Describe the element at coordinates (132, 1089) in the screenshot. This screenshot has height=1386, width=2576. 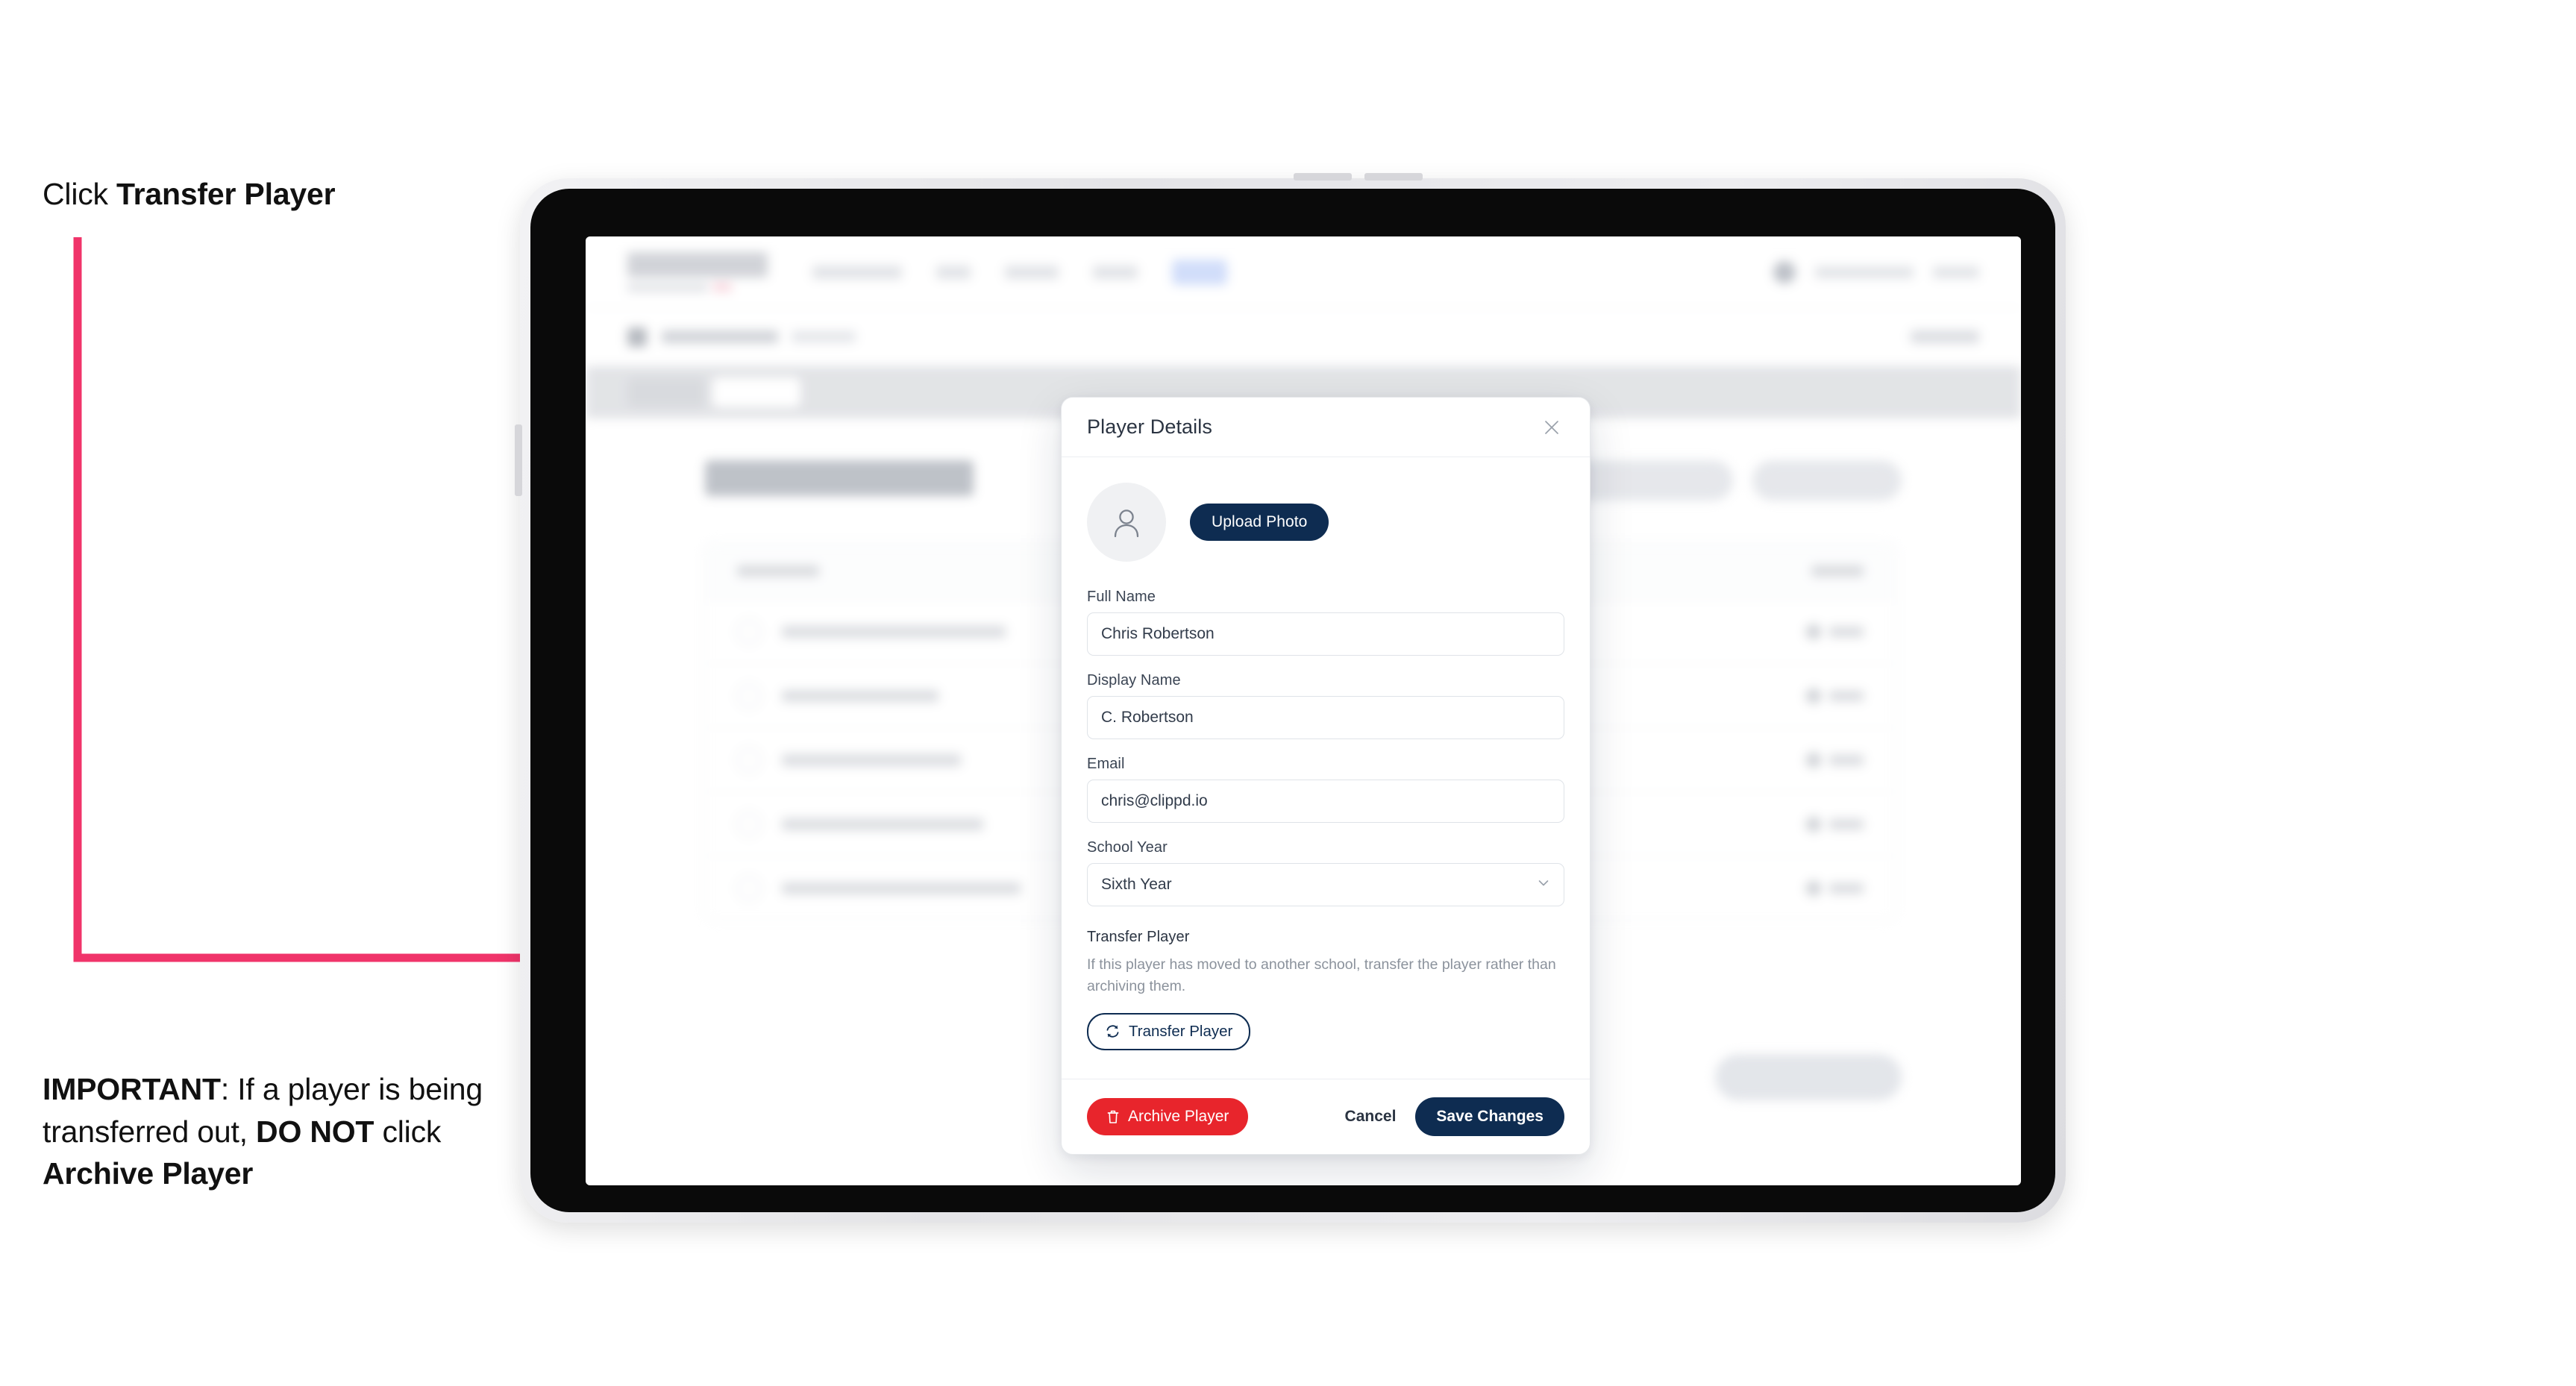
I see `annotation-important-label: IMPORTANT` at that location.